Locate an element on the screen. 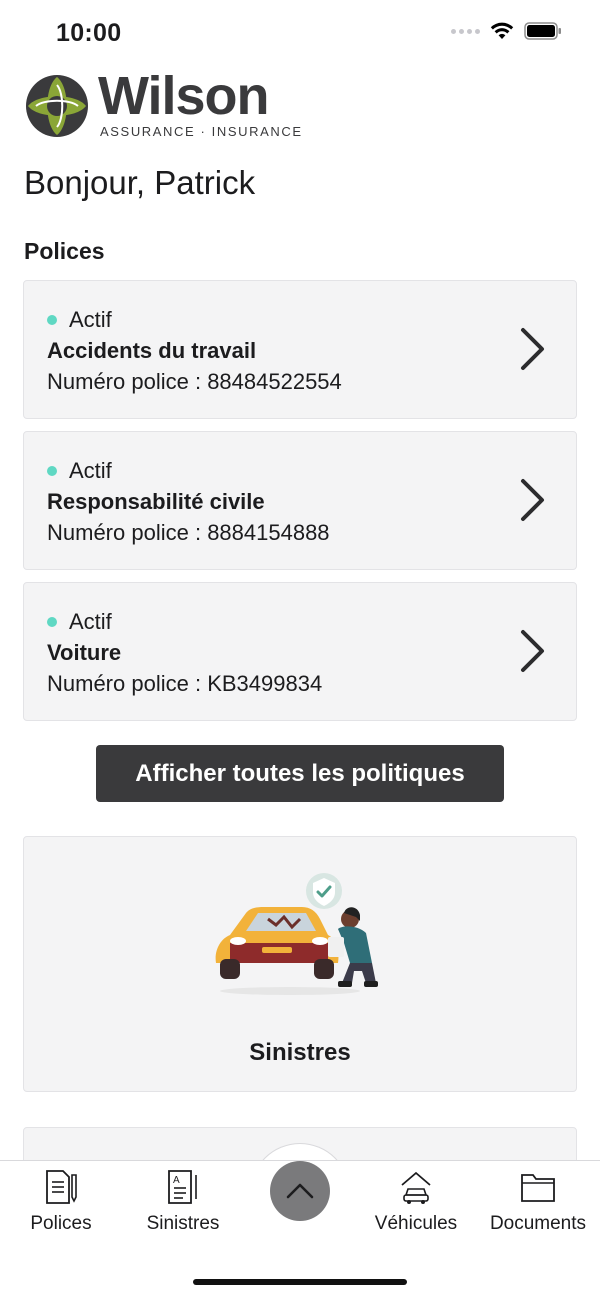 The width and height of the screenshot is (600, 1298). brand-logo: Wilson ASSURANCE · INSURANCE is located at coordinates (163, 102).